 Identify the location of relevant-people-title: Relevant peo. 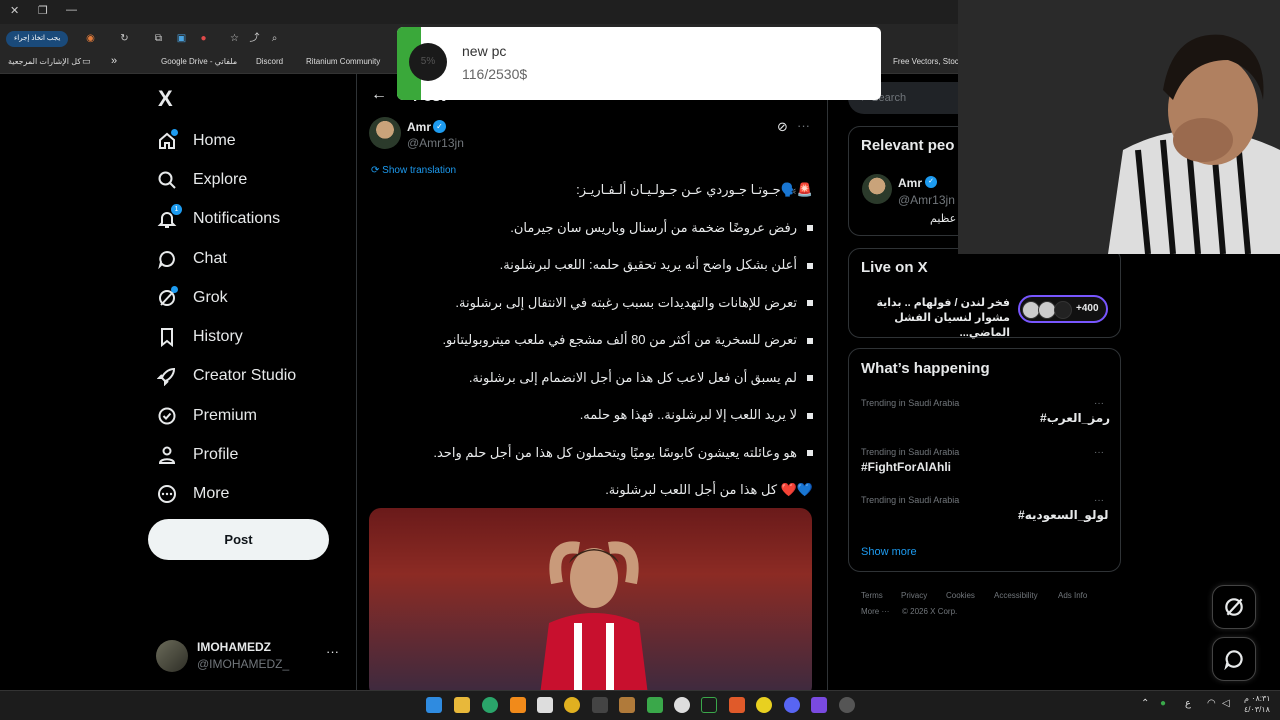
(908, 145).